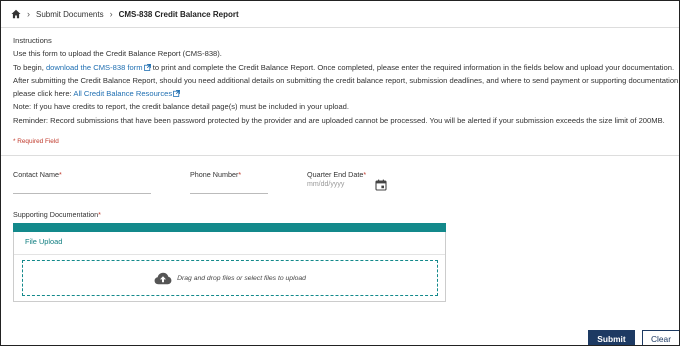 The width and height of the screenshot is (680, 346). What do you see at coordinates (43, 94) in the screenshot?
I see `instructions-text: please click here:` at bounding box center [43, 94].